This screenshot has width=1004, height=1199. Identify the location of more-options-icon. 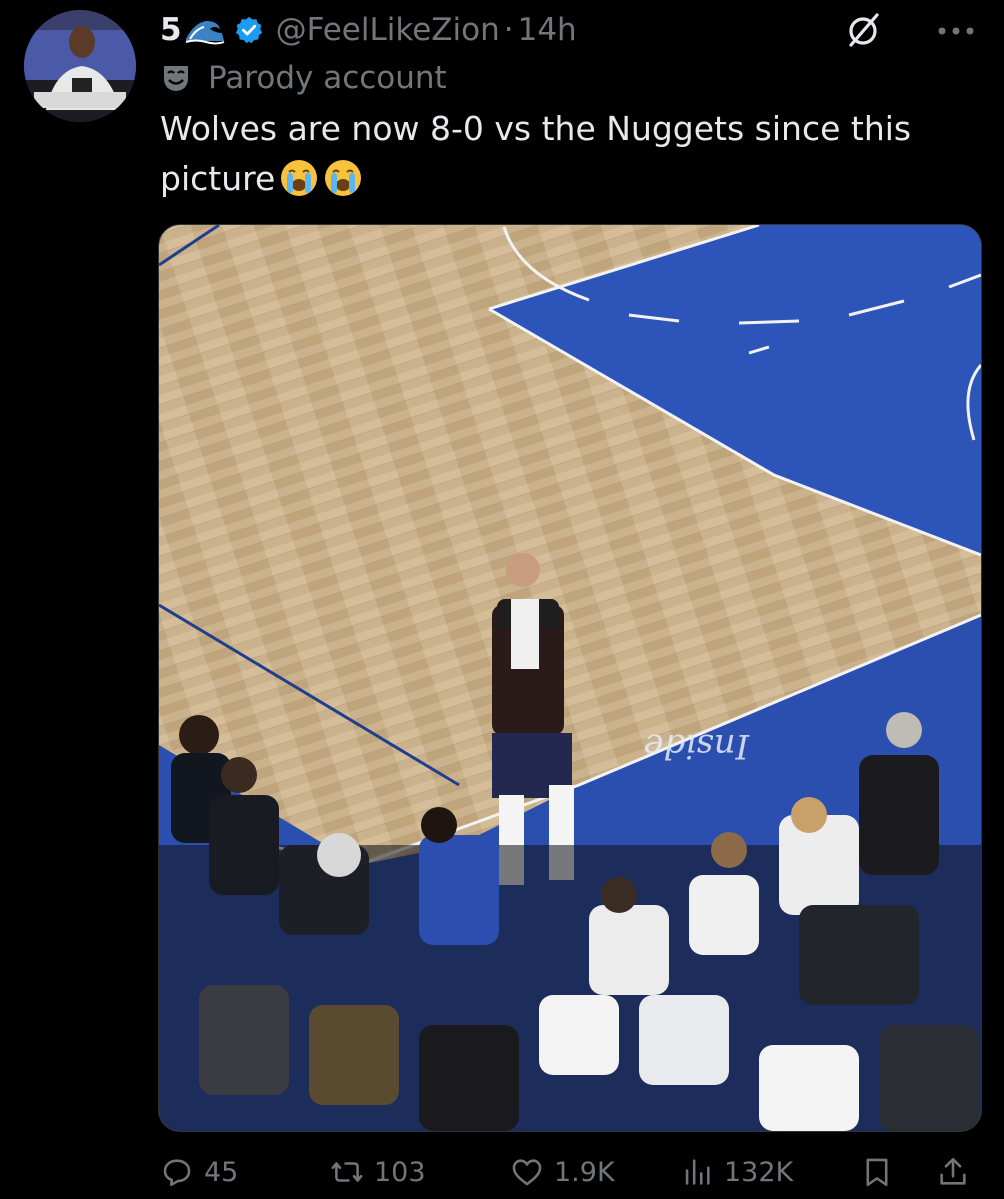
(956, 31).